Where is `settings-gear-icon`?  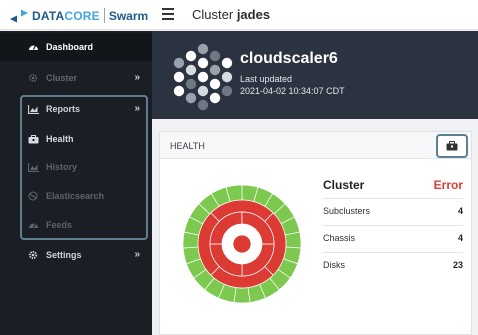
settings-gear-icon is located at coordinates (33, 255).